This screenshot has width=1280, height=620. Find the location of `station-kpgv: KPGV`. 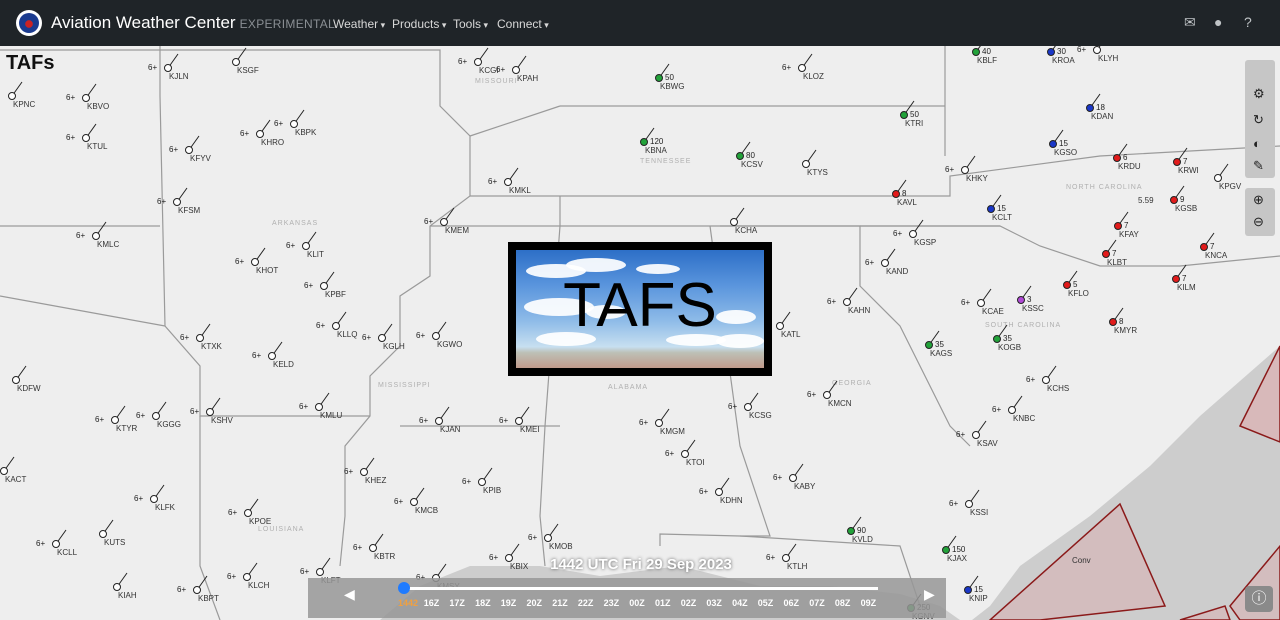

station-kpgv: KPGV is located at coordinates (1228, 177).